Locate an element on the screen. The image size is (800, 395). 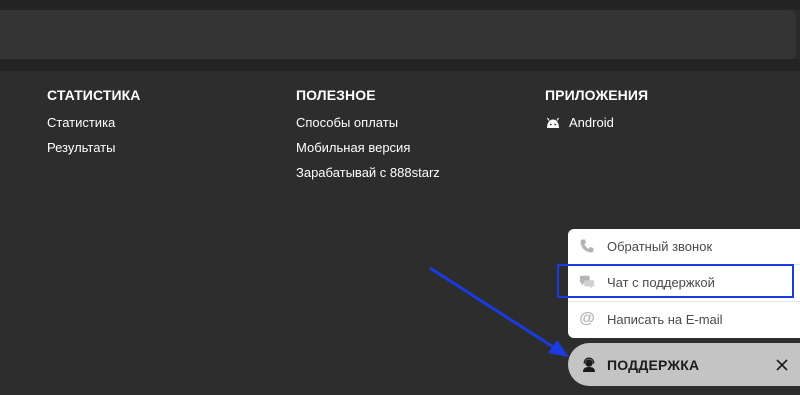
support-agent-icon is located at coordinates (589, 365).